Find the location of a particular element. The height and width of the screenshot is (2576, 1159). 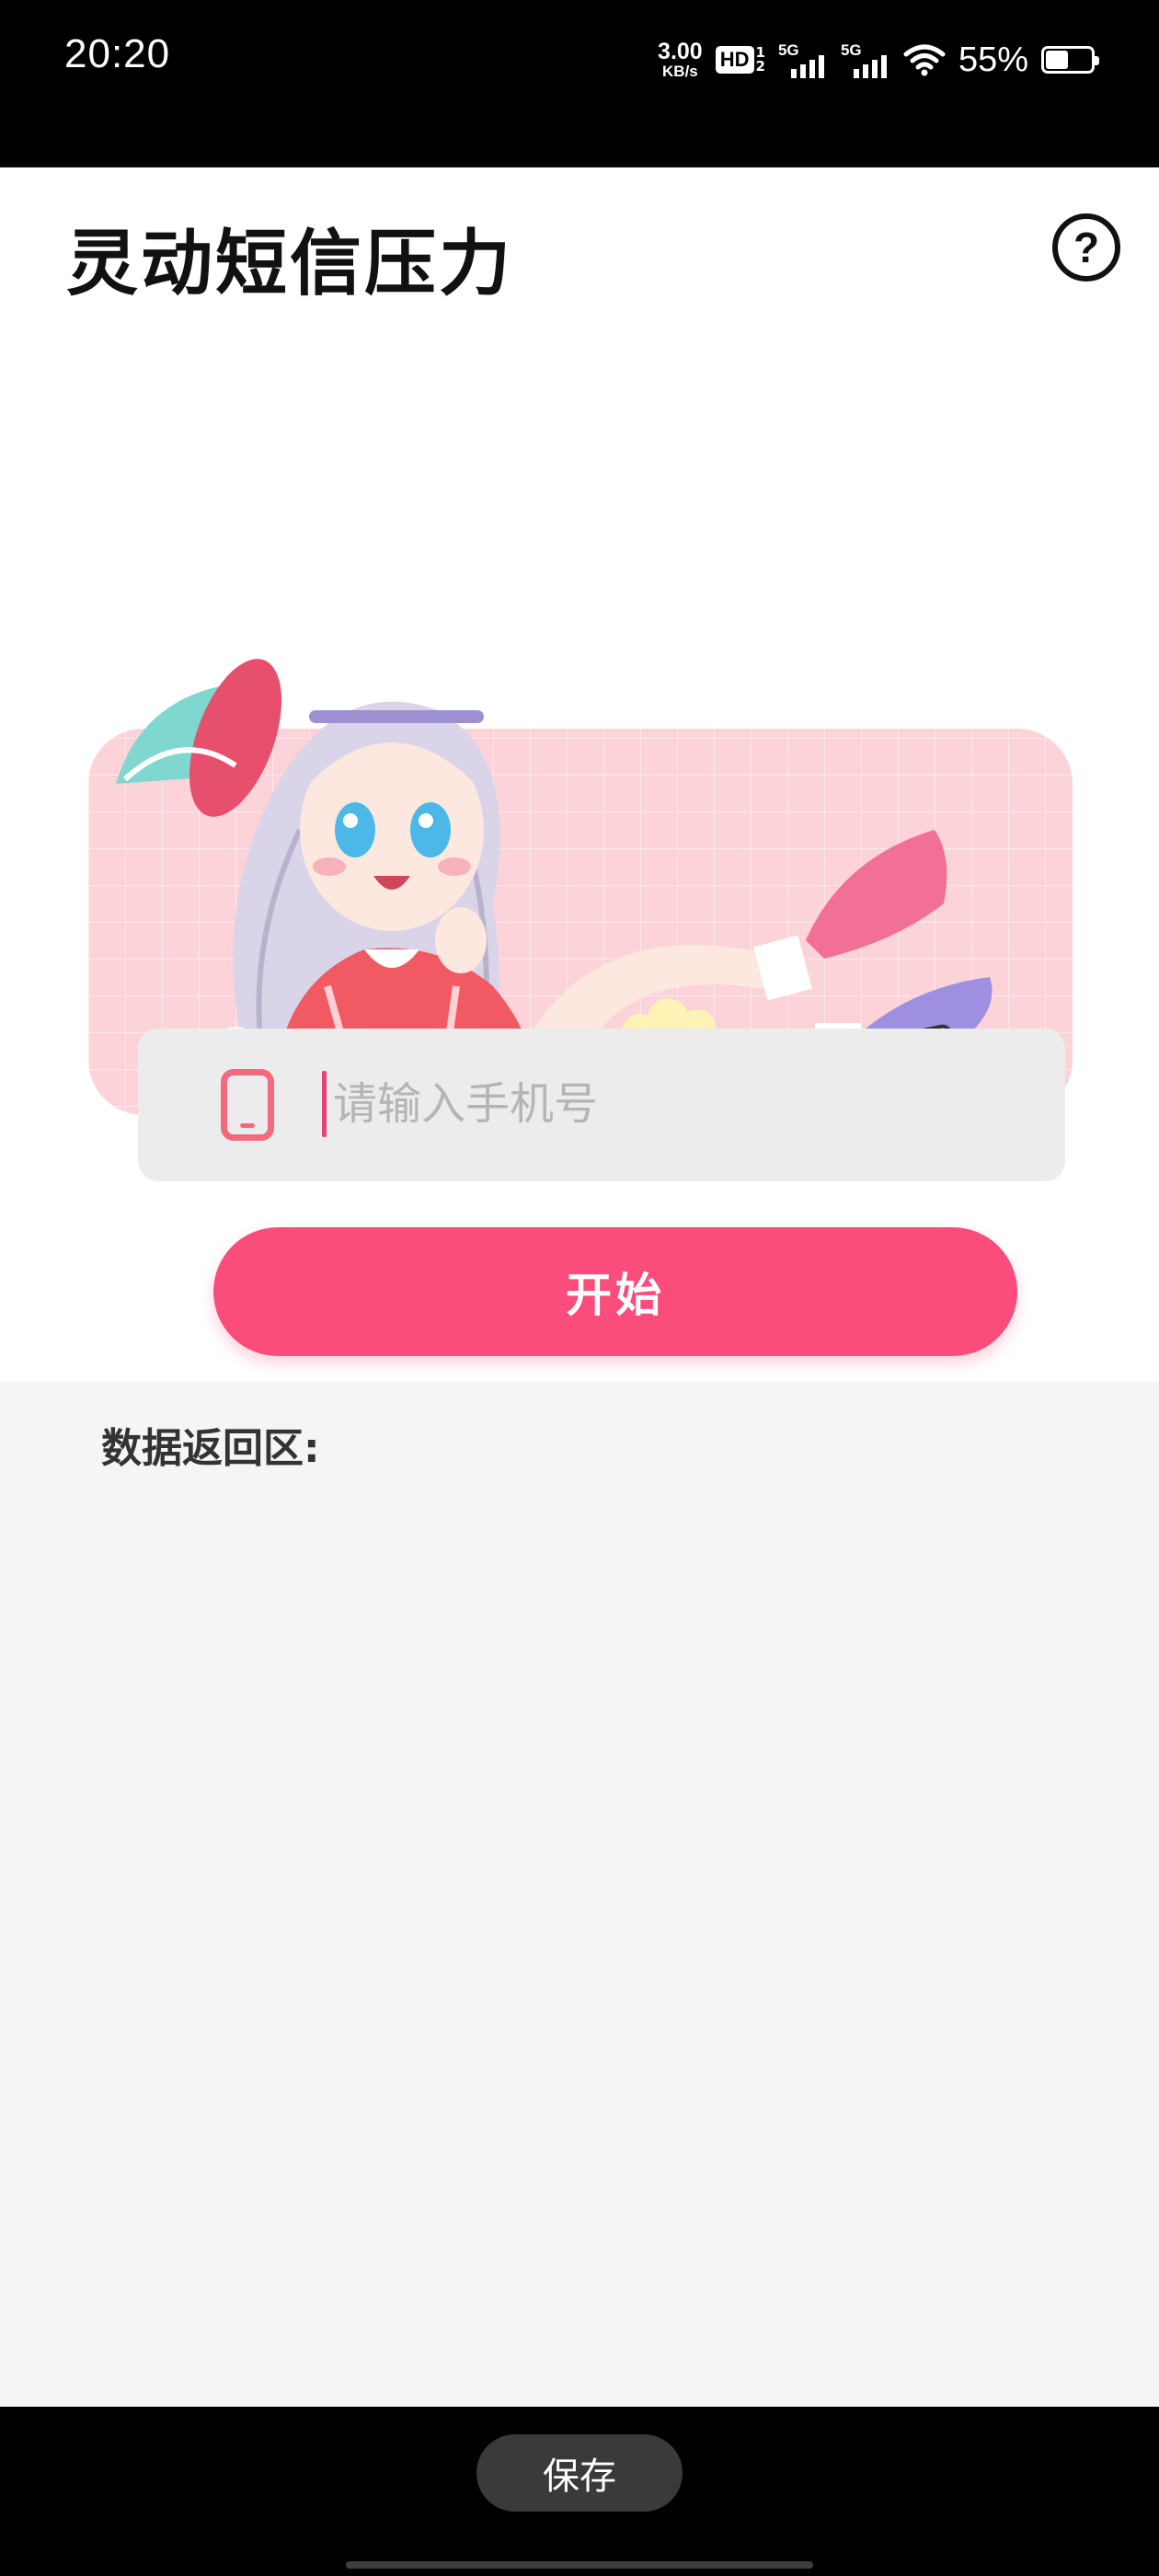

hd-sub-bottom: 2 is located at coordinates (760, 66).